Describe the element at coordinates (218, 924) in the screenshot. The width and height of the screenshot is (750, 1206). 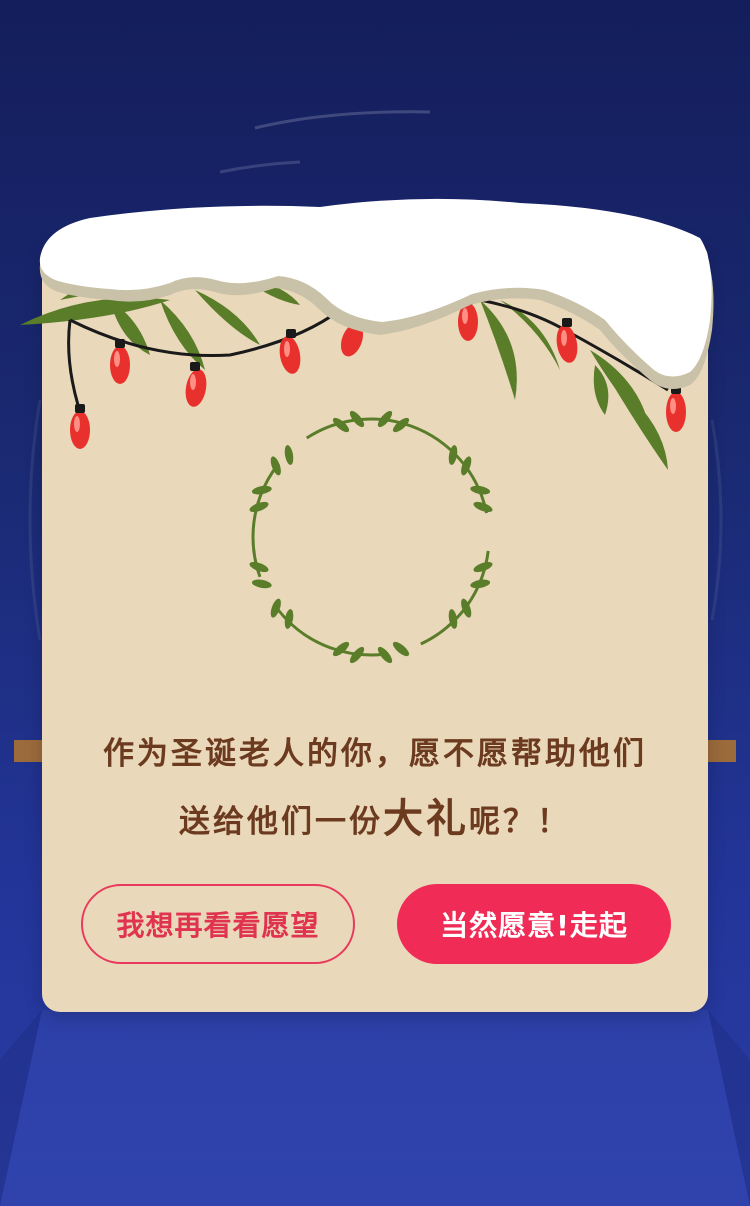
I see `see-wishes-again-button: 我想再看看愿望` at that location.